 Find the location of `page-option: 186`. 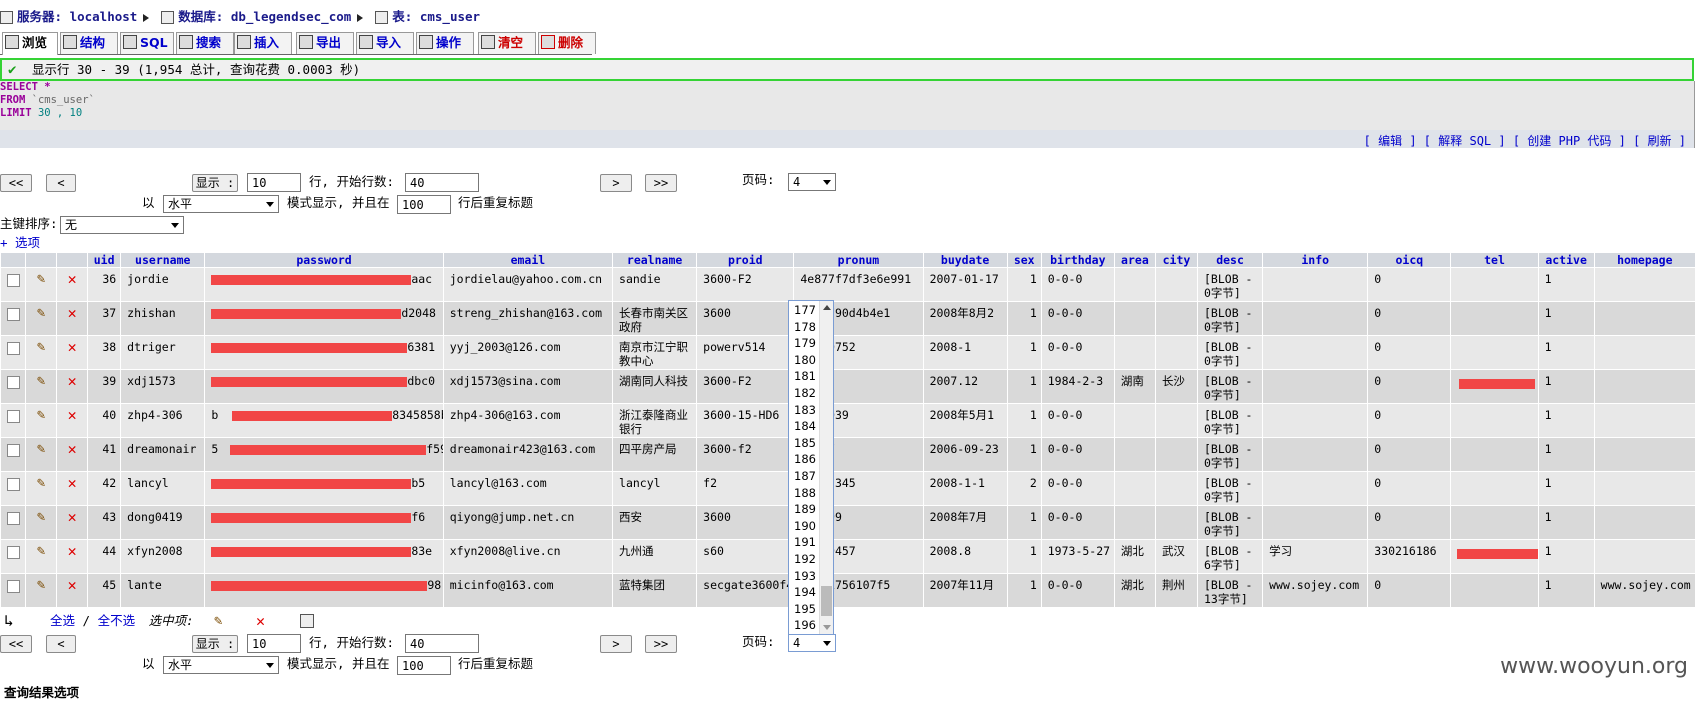

page-option: 186 is located at coordinates (805, 459).